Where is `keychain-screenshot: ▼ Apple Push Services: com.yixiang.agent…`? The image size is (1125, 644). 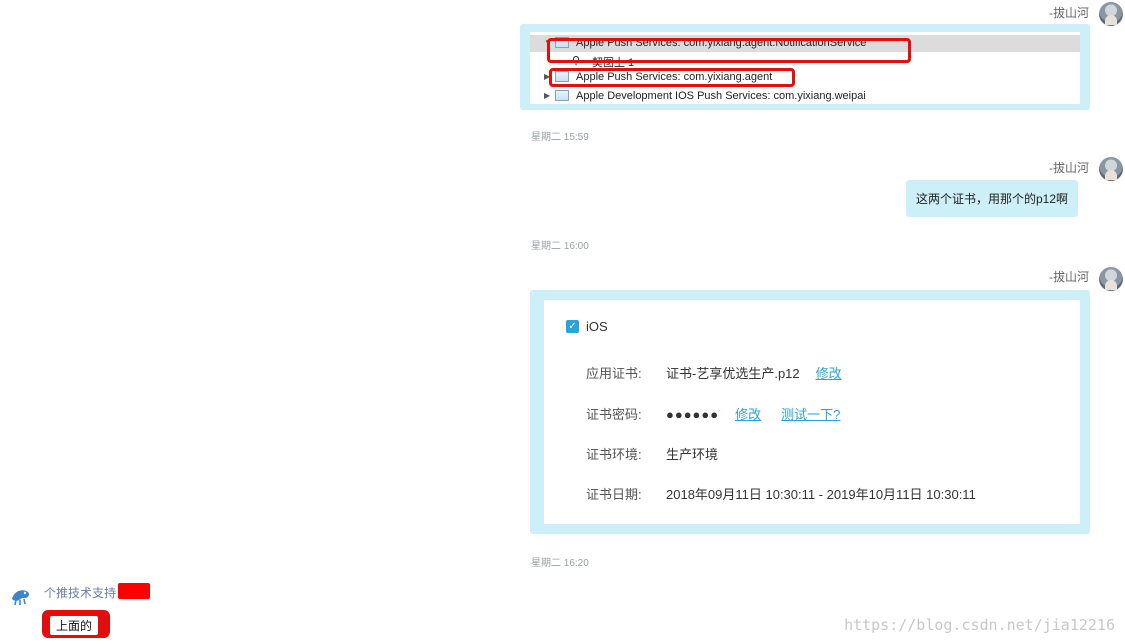
keychain-screenshot: ▼ Apple Push Services: com.yixiang.agent… is located at coordinates (805, 68).